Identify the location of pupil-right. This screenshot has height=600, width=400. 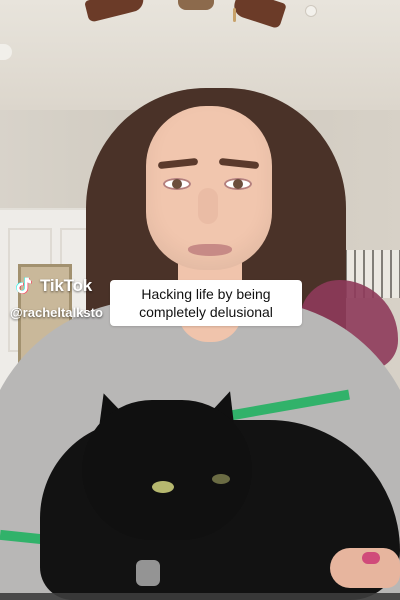
(238, 184).